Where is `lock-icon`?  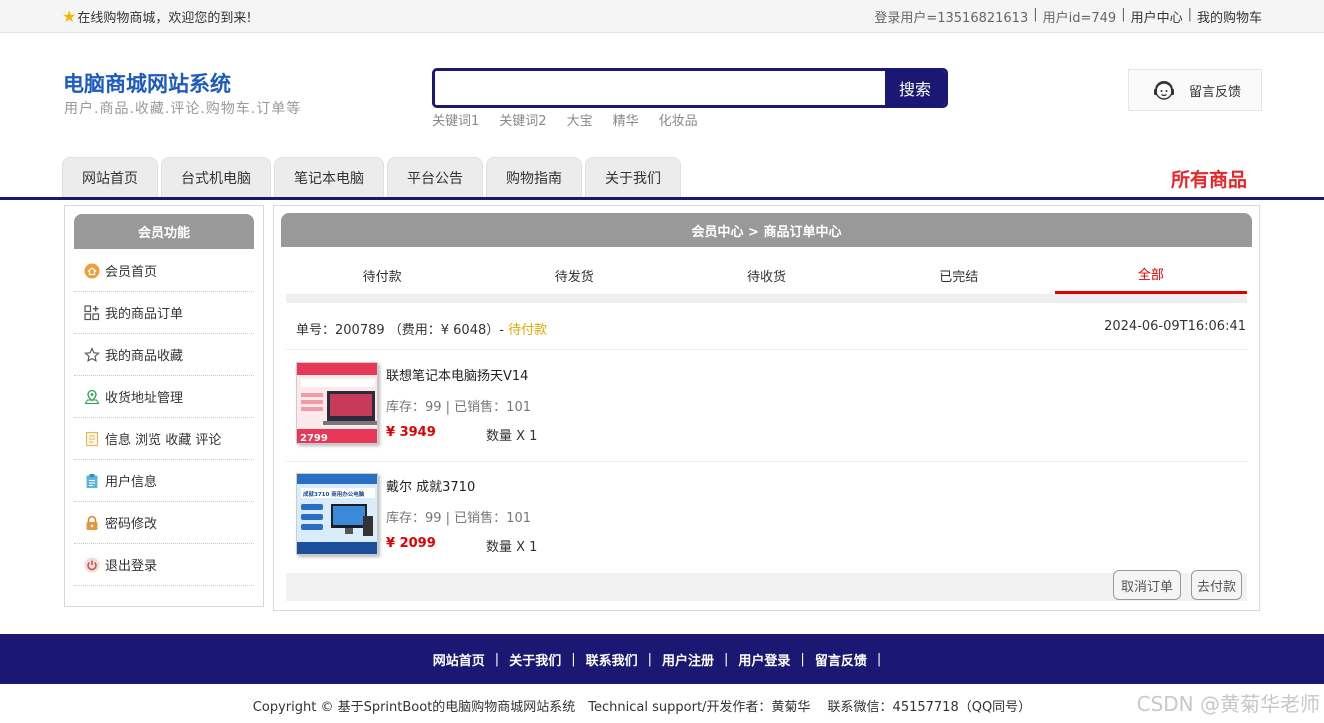
lock-icon is located at coordinates (92, 522).